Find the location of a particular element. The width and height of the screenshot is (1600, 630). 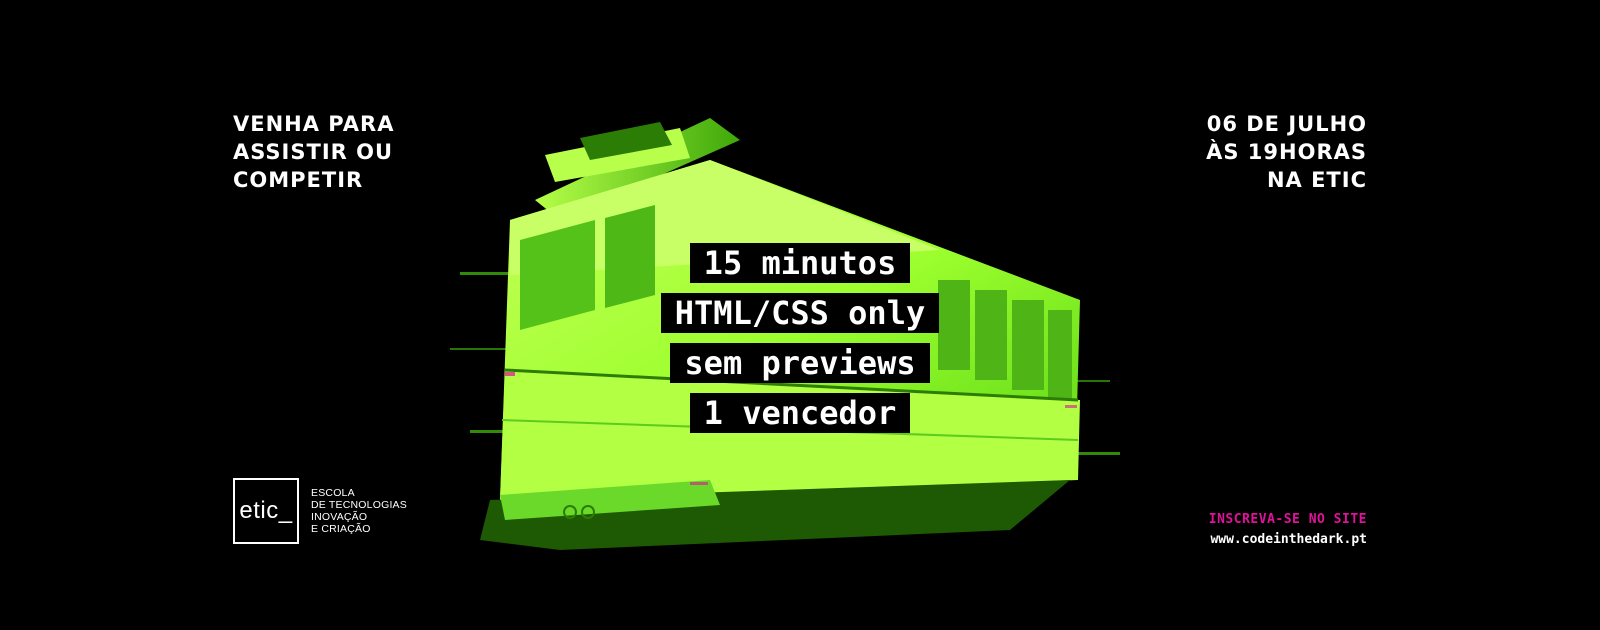

etic-logo-text: ESCOLA DE TECNOLOGIAS INOVAÇÃO E CRIAÇÃO is located at coordinates (359, 511).